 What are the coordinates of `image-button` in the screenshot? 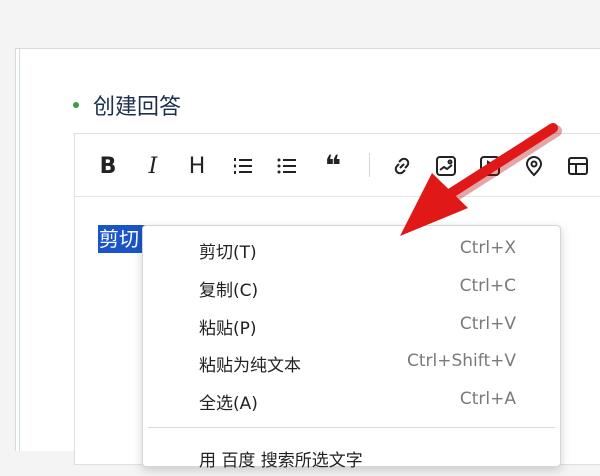 It's located at (446, 166).